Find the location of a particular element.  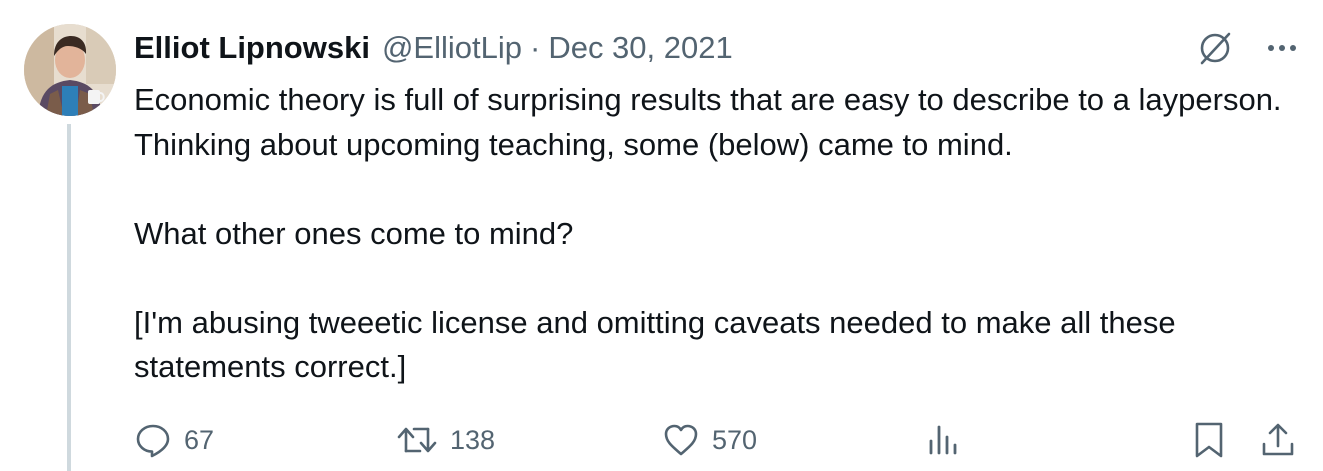

action-bar: 67 138 570 is located at coordinates (717, 440).